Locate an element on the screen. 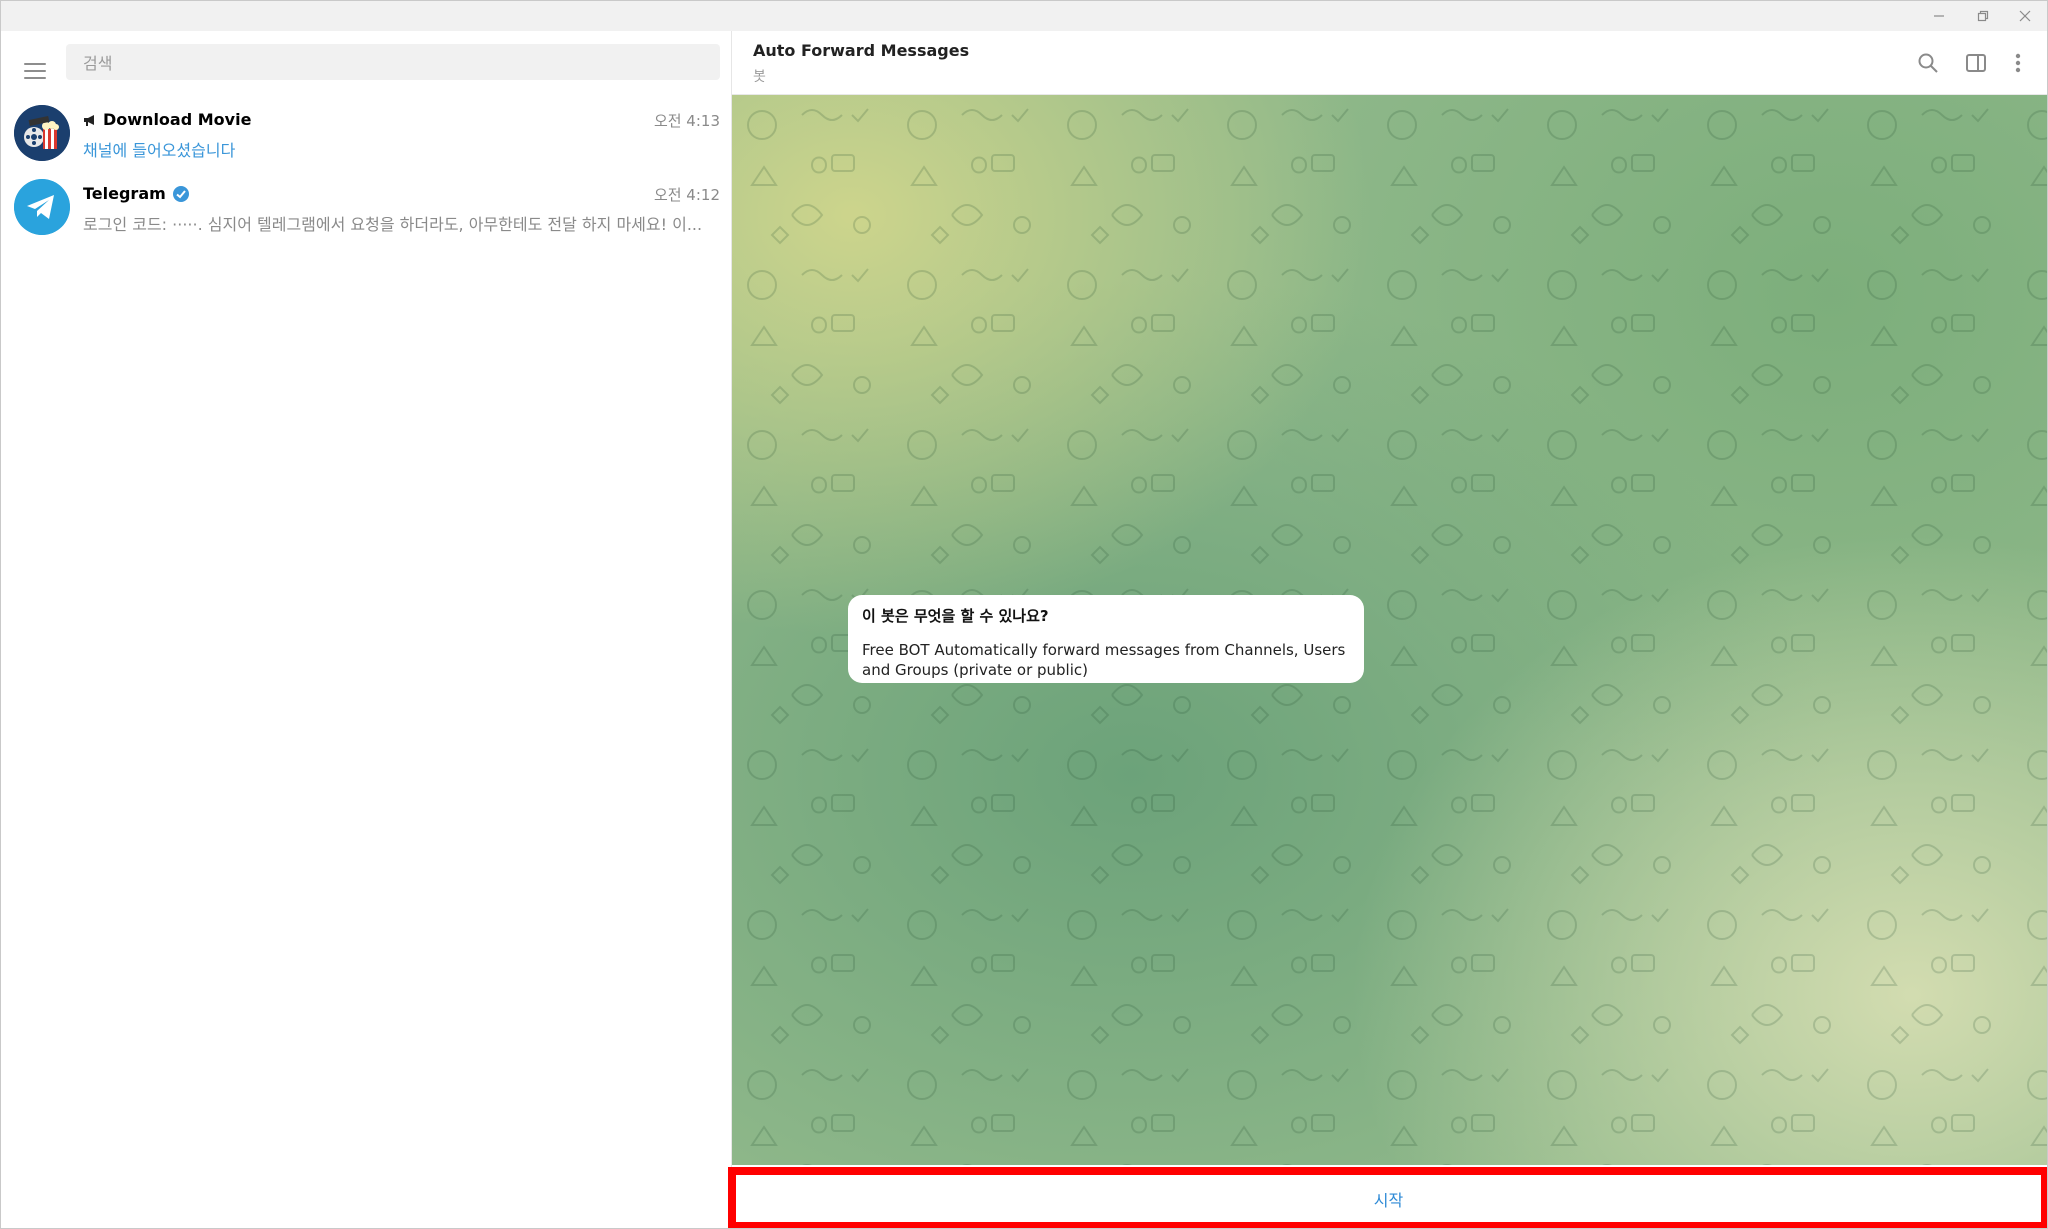  search-icon is located at coordinates (1928, 63).